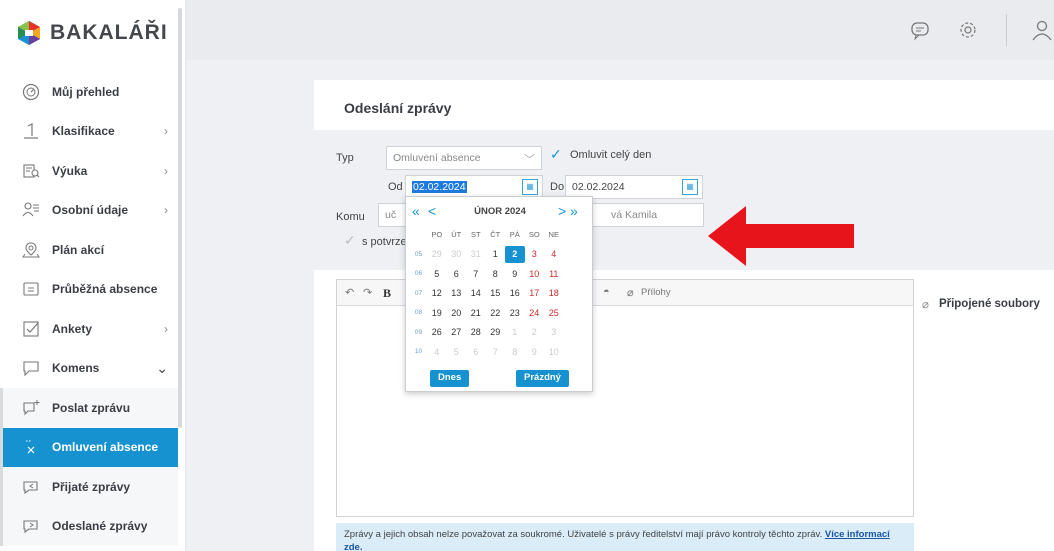 The image size is (1054, 551). I want to click on recipient-name: vá Kamila, so click(634, 215).